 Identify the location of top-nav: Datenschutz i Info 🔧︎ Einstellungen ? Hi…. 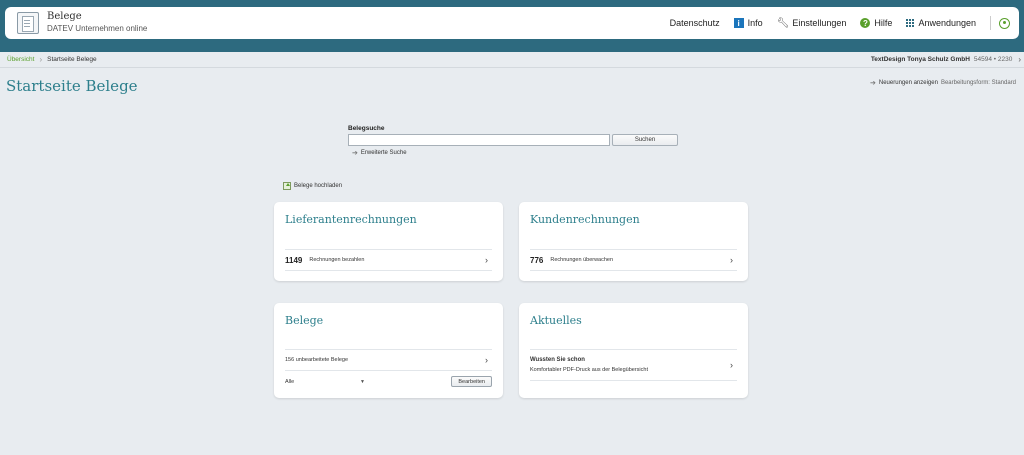
(844, 23).